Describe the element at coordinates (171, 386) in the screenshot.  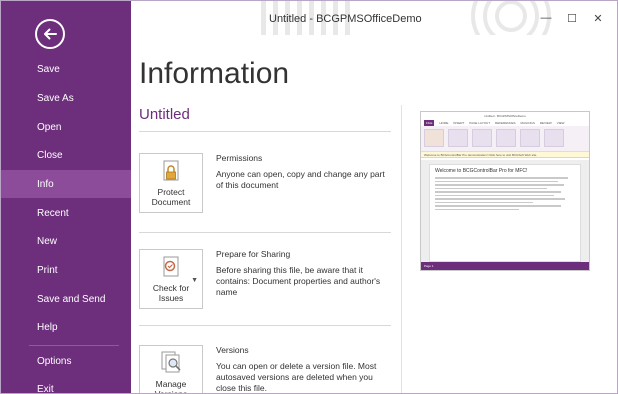
I see `manage-versions-label: Manage Versions` at that location.